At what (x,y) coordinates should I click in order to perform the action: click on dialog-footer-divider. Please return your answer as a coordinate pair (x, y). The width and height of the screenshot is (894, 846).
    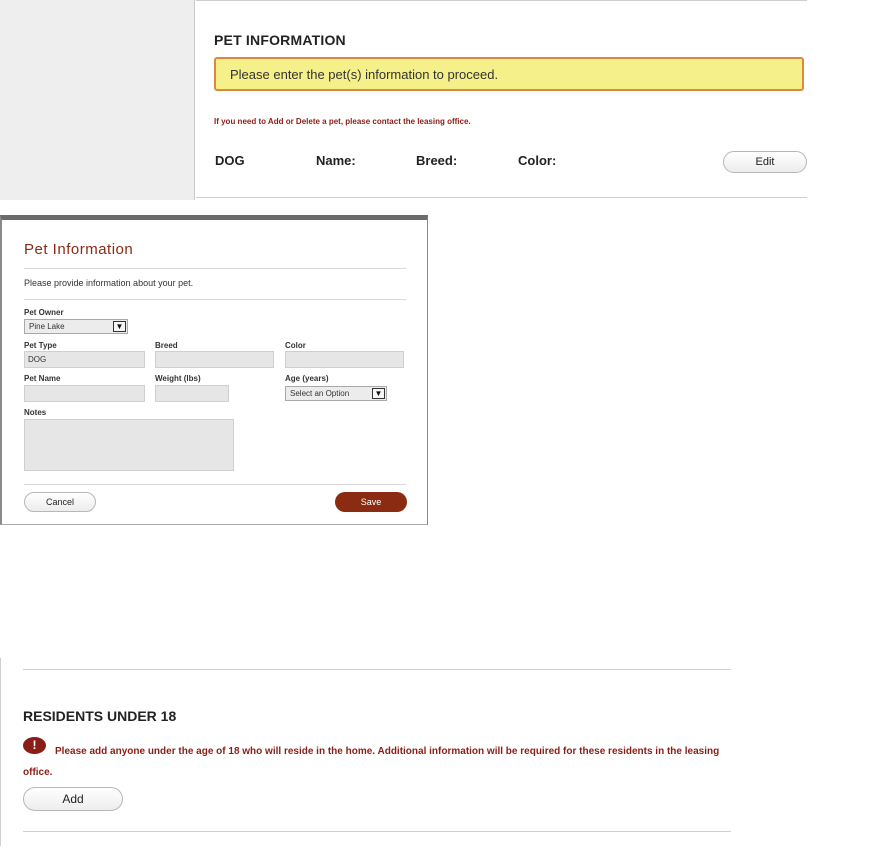
    Looking at the image, I should click on (215, 484).